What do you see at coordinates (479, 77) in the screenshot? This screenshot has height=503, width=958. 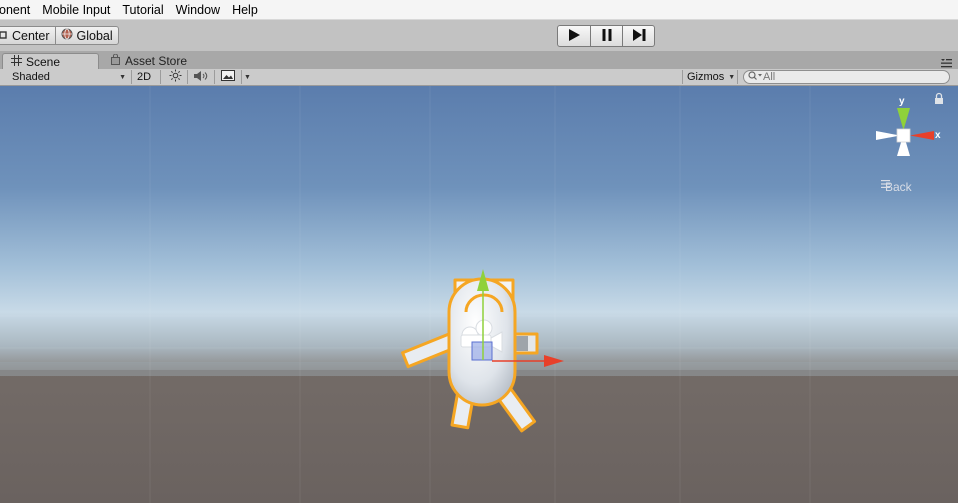 I see `scene-toolbar: Shaded ▼ 2D ▼ Gizmos ▼ All` at bounding box center [479, 77].